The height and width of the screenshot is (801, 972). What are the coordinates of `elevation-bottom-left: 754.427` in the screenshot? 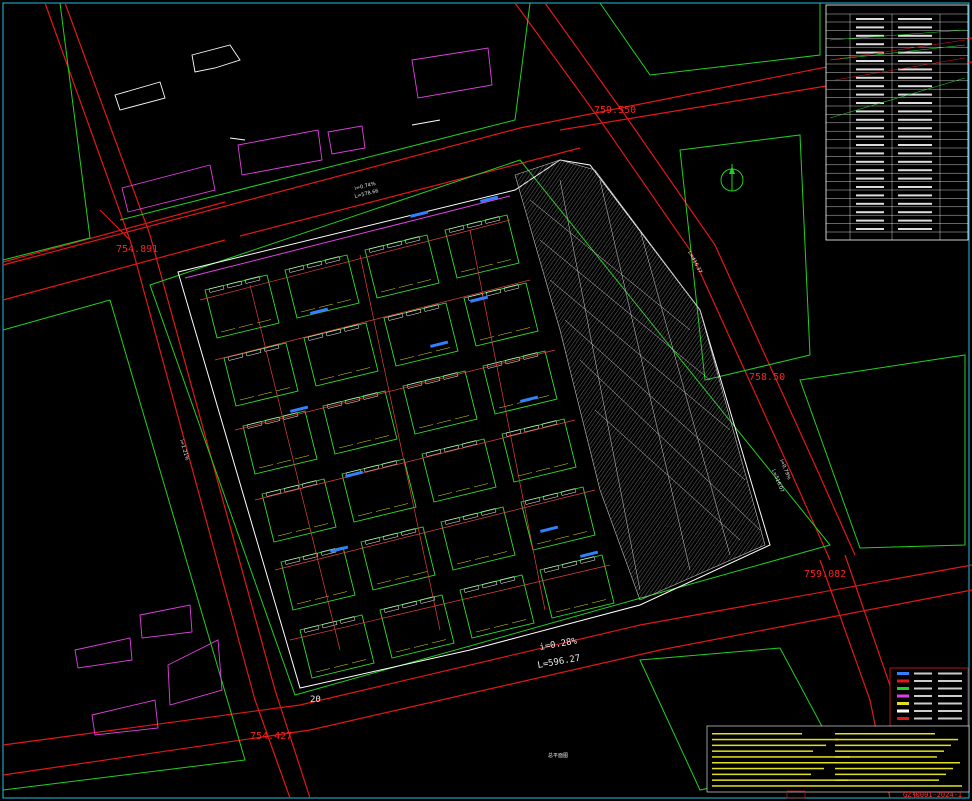 It's located at (271, 736).